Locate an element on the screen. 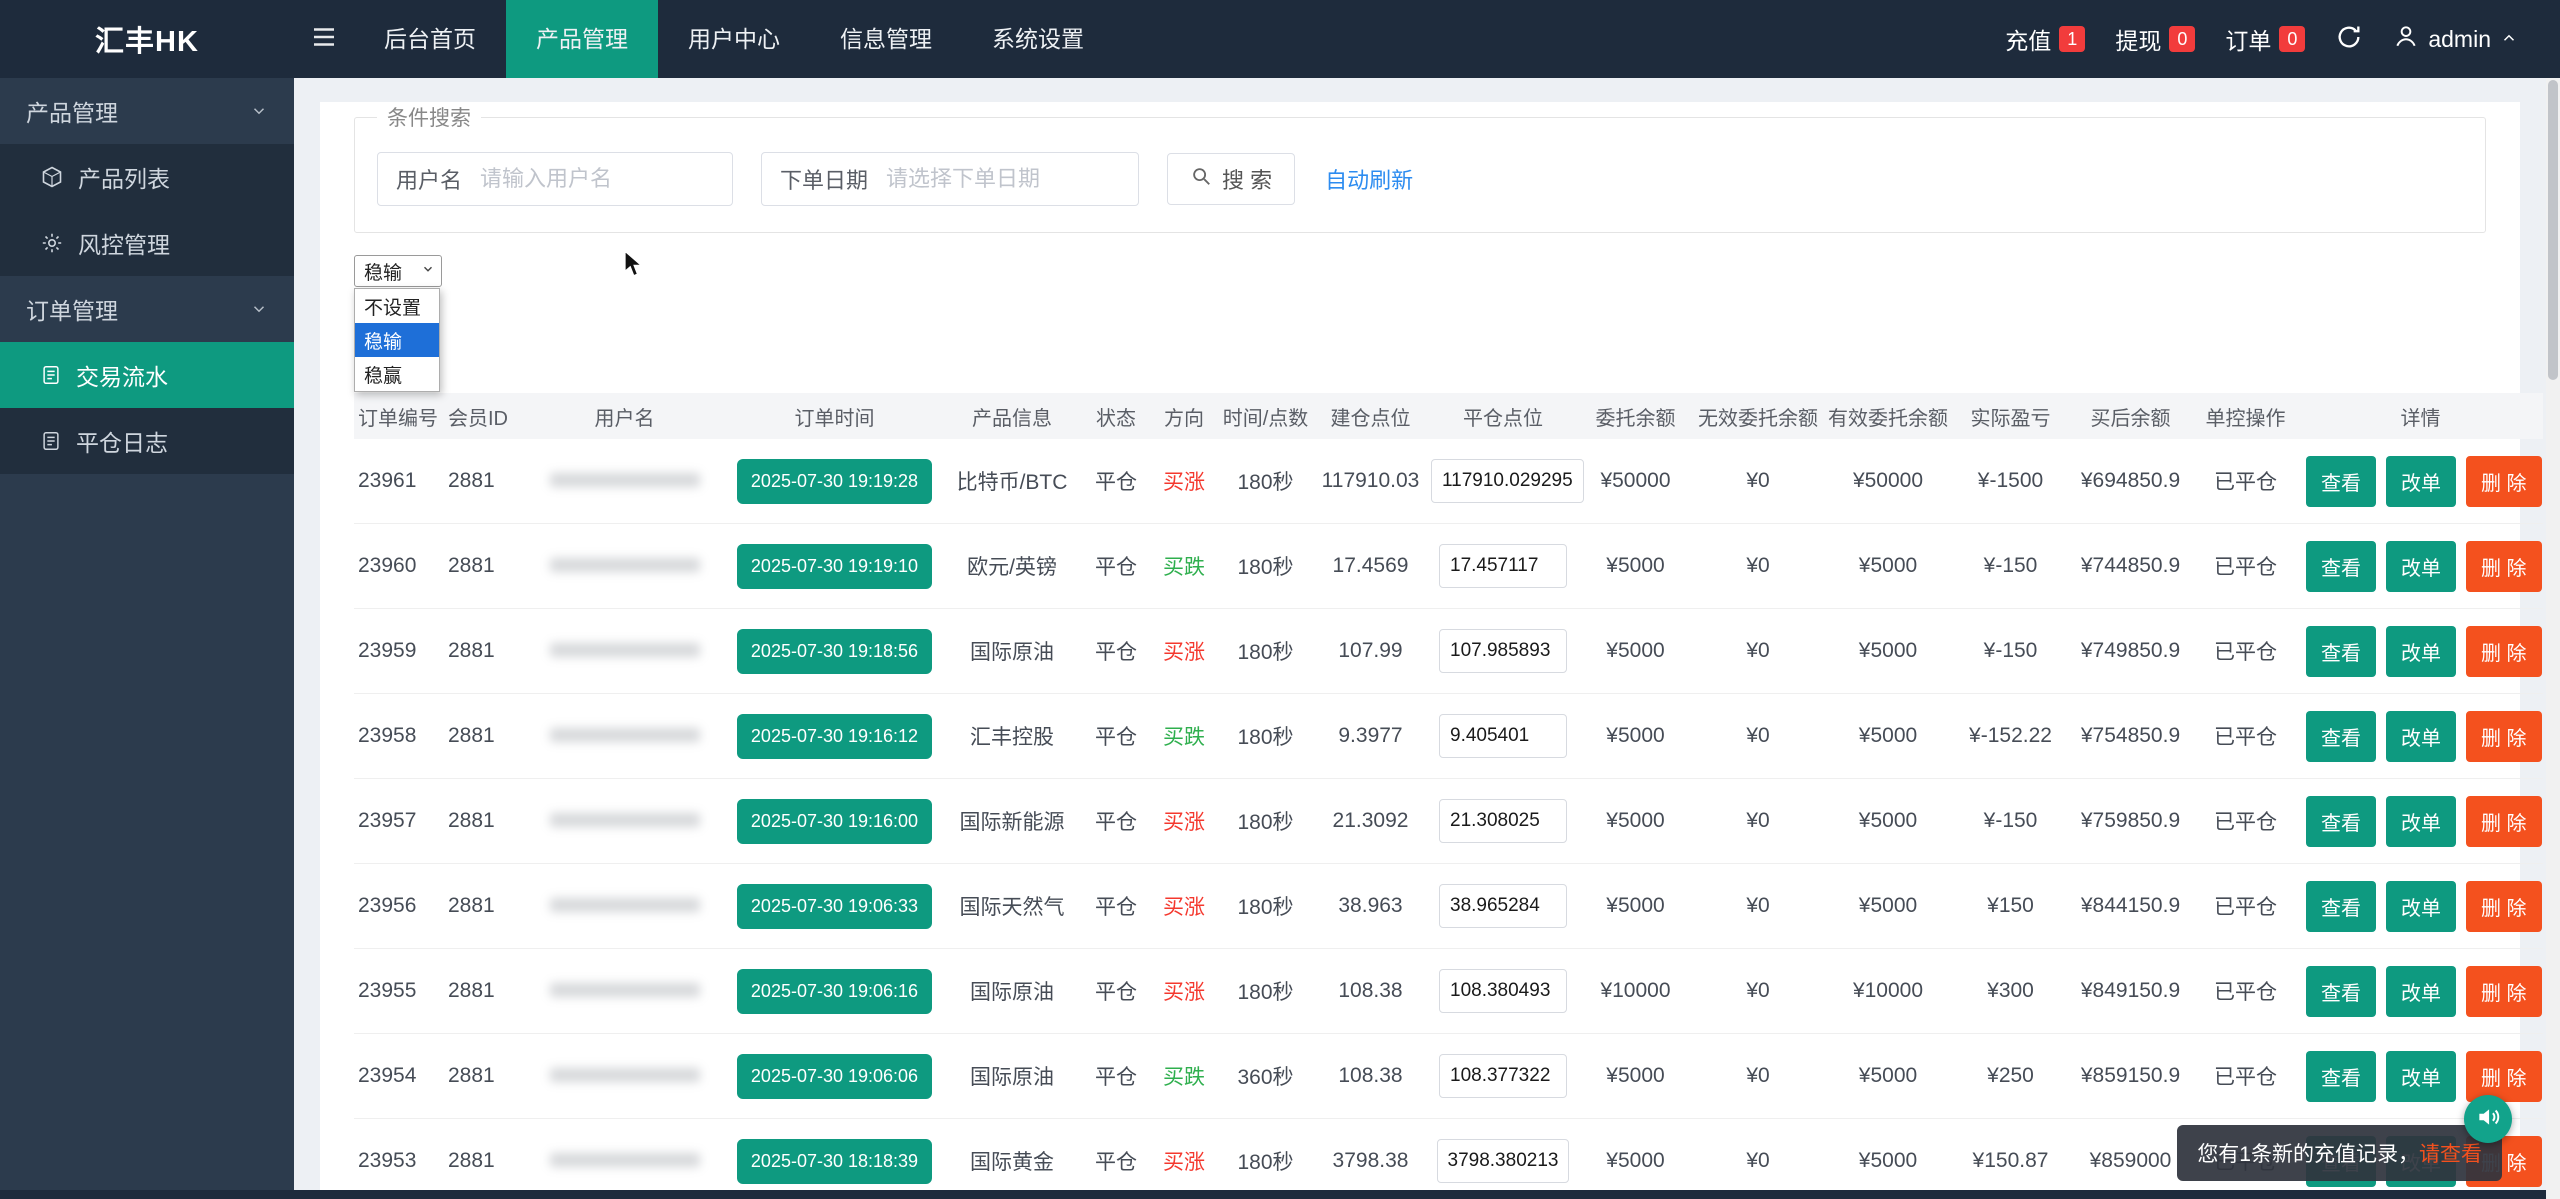 The image size is (2560, 1199). close-point-input: 108.377322 is located at coordinates (1503, 1076).